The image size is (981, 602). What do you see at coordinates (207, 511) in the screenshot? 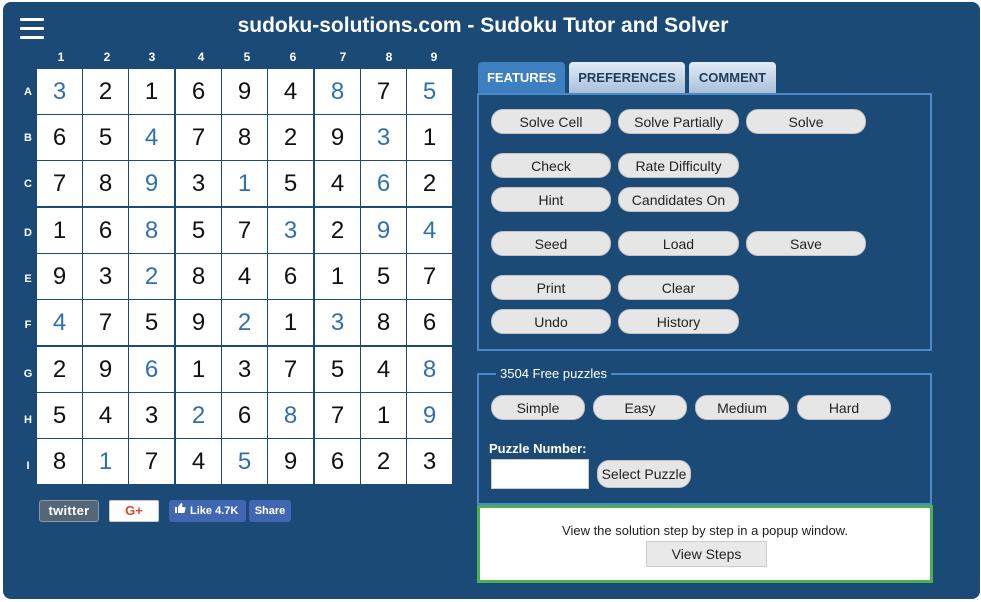
I see `facebook-like-button: Like 4.7K` at bounding box center [207, 511].